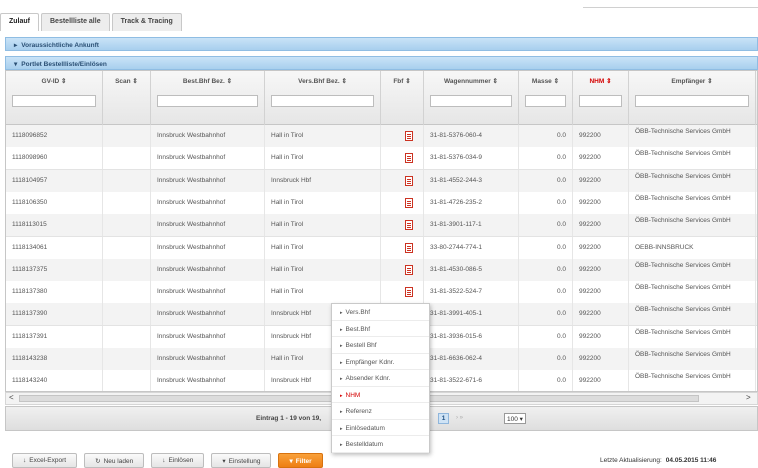 The width and height of the screenshot is (758, 468). Describe the element at coordinates (515, 418) in the screenshot. I see `page-size-select: 100 ▾` at that location.